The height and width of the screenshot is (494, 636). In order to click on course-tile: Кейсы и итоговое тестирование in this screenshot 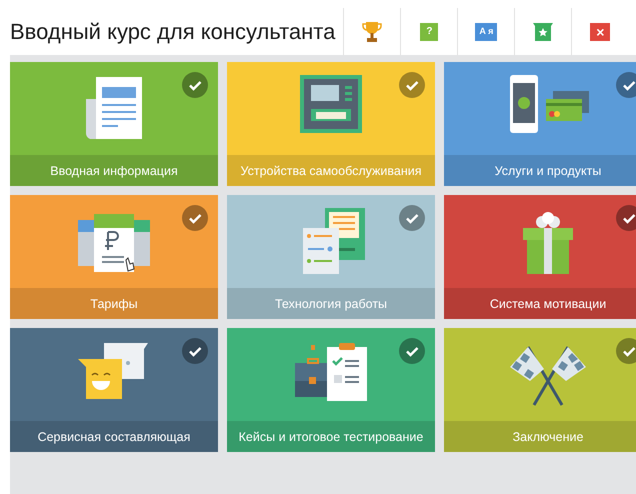, I will do `click(331, 390)`.